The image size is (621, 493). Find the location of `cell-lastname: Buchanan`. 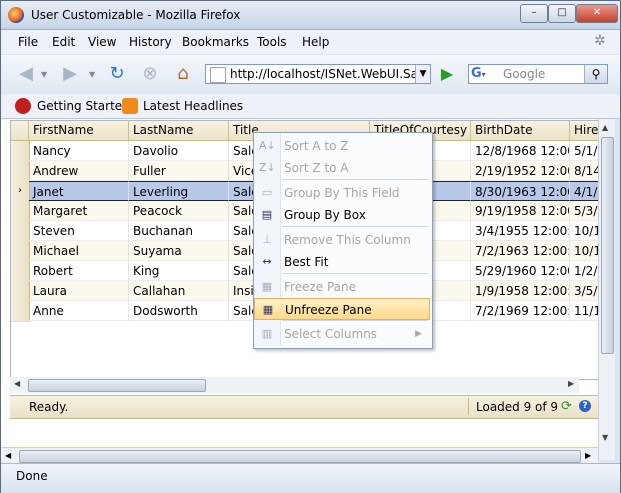

cell-lastname: Buchanan is located at coordinates (179, 231).